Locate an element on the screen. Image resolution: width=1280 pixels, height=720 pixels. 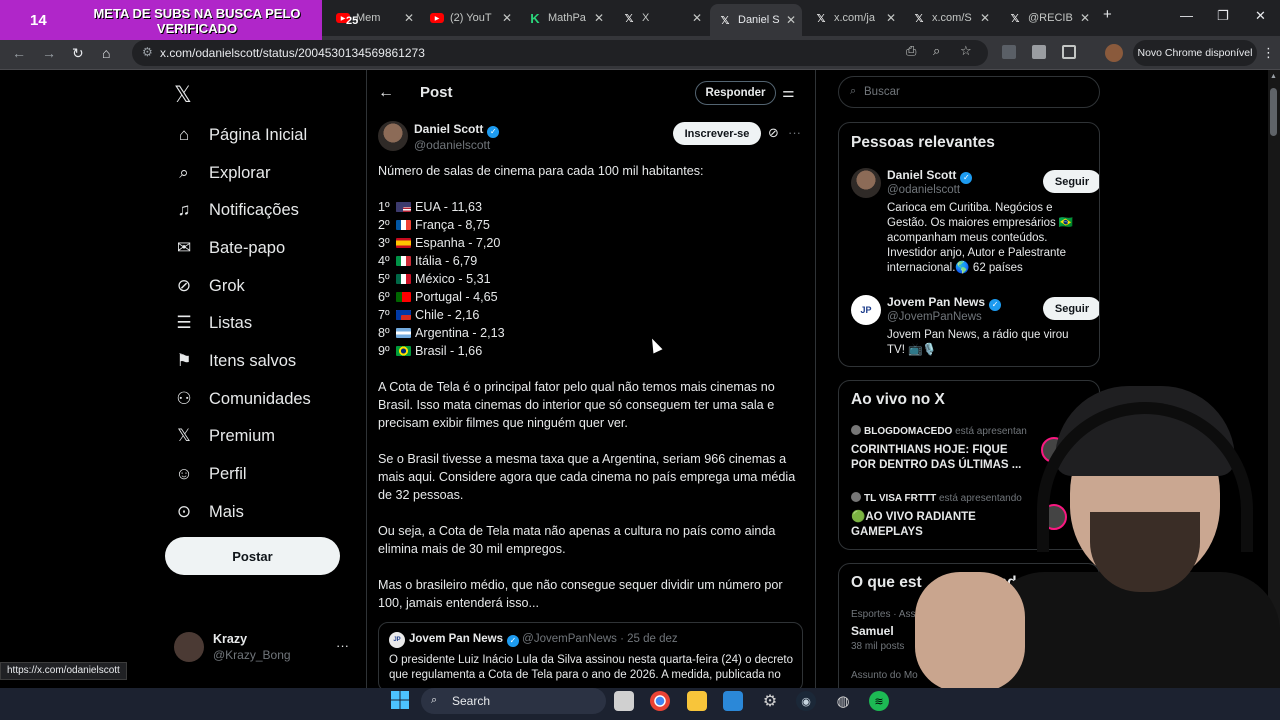
close-window-icon: ✕ is located at coordinates (1260, 16).